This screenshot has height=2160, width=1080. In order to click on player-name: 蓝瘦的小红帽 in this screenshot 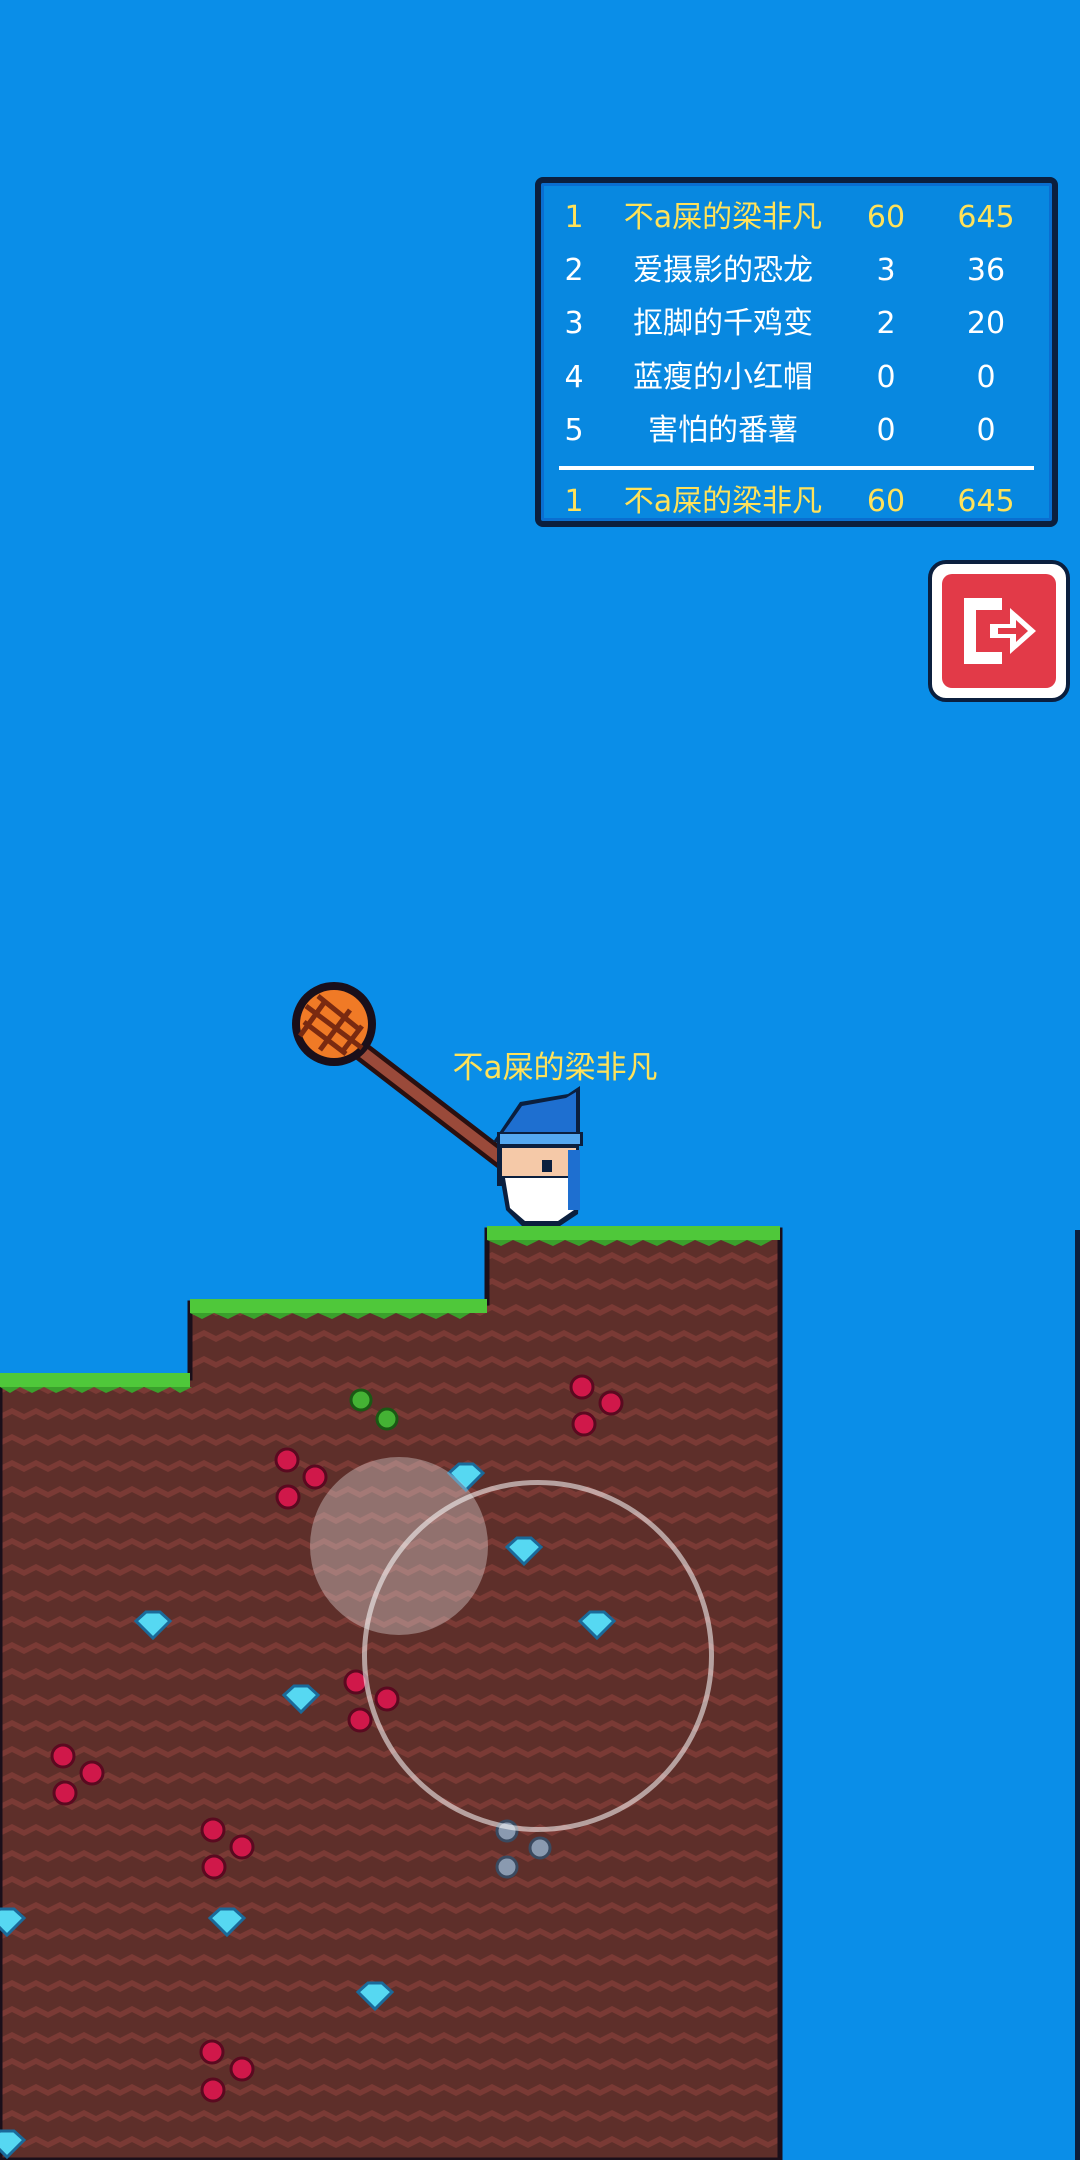, I will do `click(723, 377)`.